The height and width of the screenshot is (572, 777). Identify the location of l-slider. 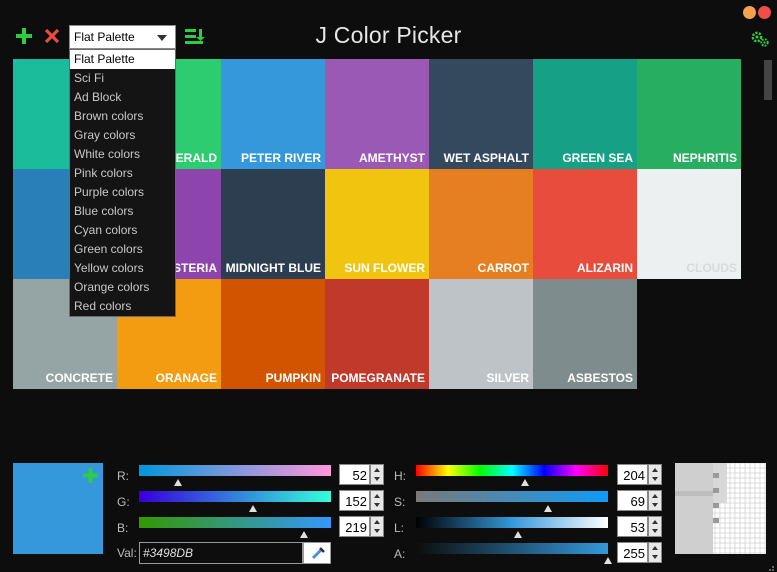
(512, 527).